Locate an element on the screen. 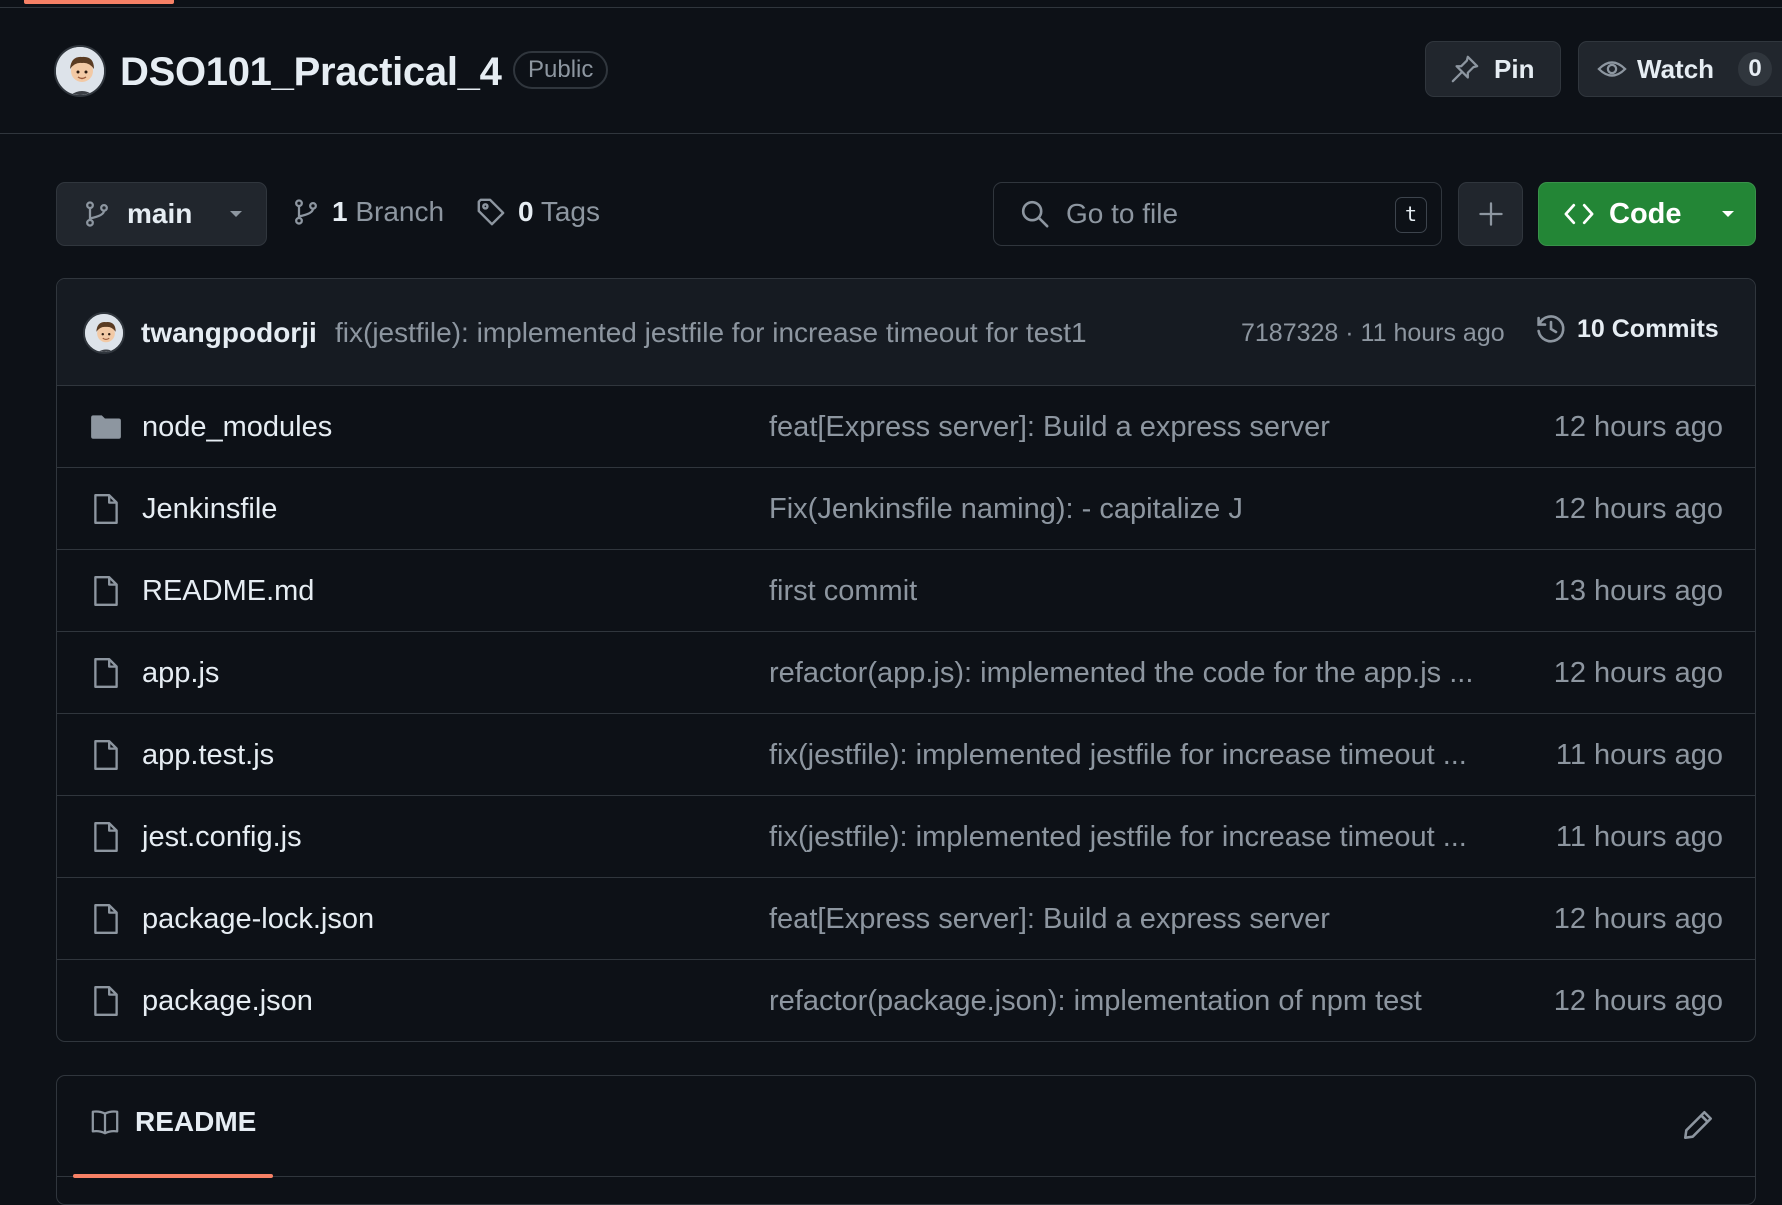 The width and height of the screenshot is (1782, 1205). code-label: Code is located at coordinates (1645, 213).